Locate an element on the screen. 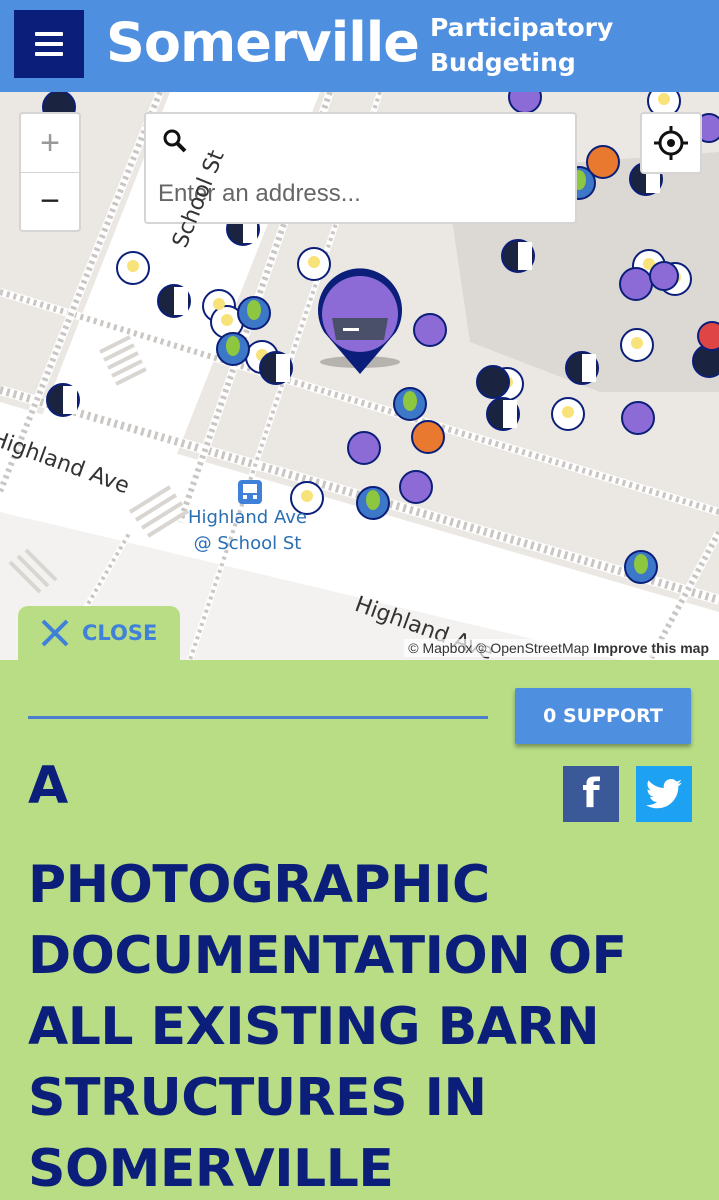 This screenshot has width=719, height=1200. bus-stop-label: Highland Ave @ School St is located at coordinates (247, 530).